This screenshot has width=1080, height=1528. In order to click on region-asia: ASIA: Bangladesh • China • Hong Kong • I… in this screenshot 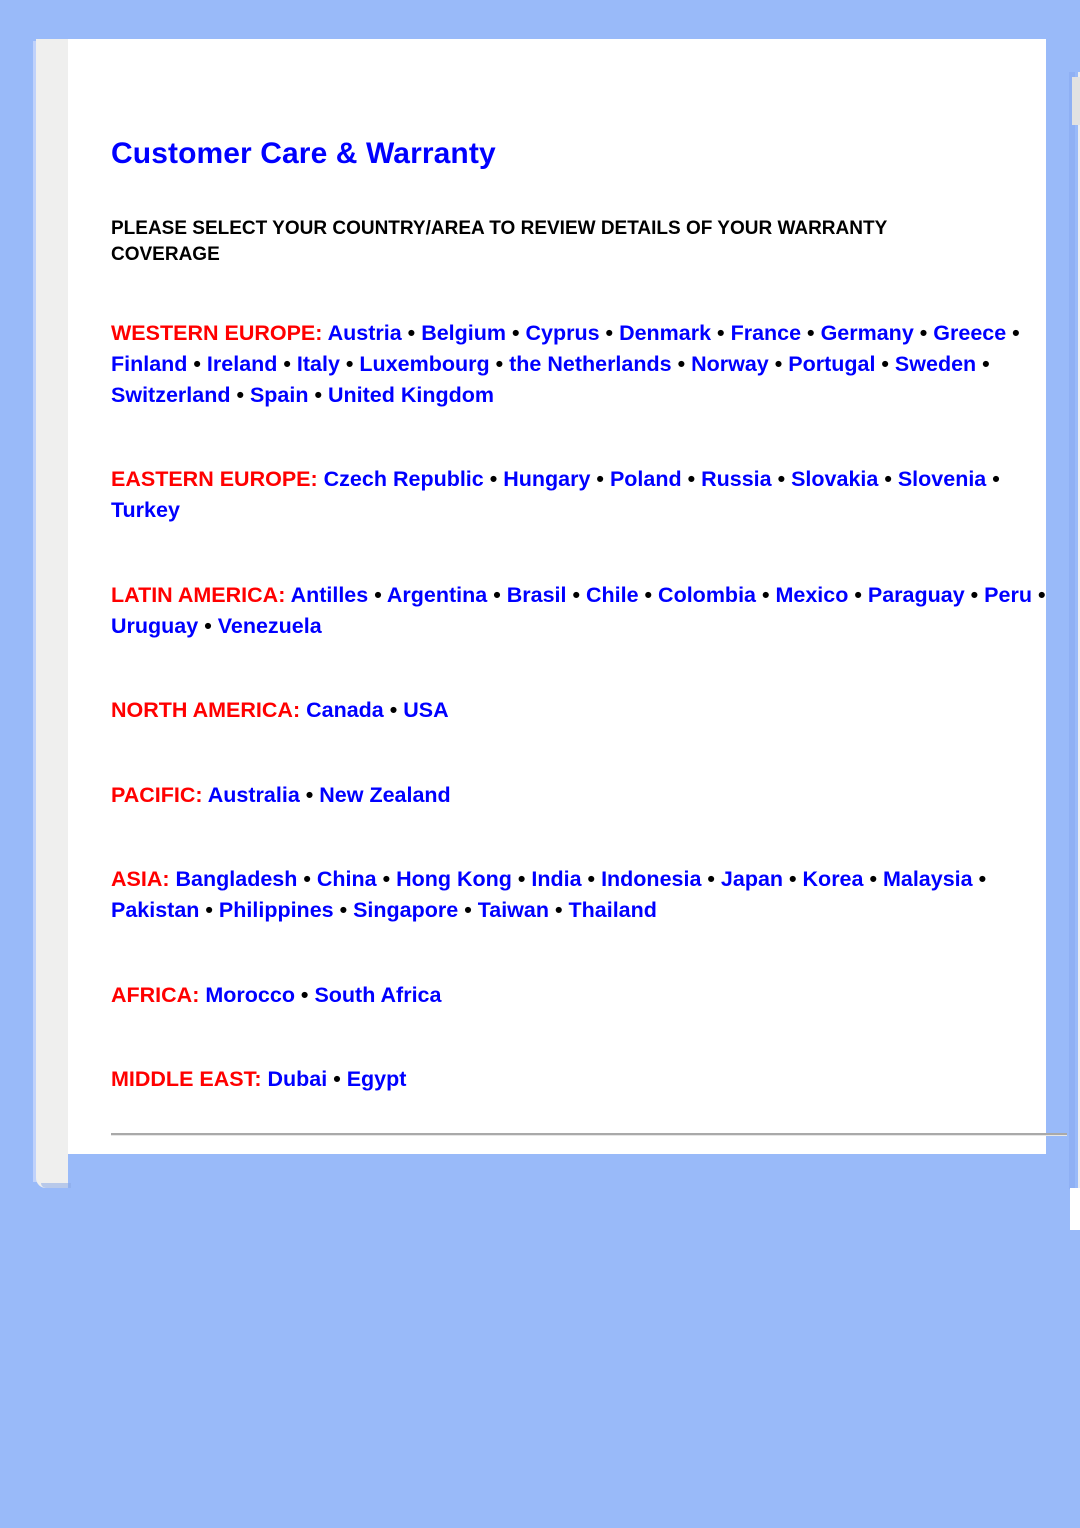, I will do `click(591, 911)`.